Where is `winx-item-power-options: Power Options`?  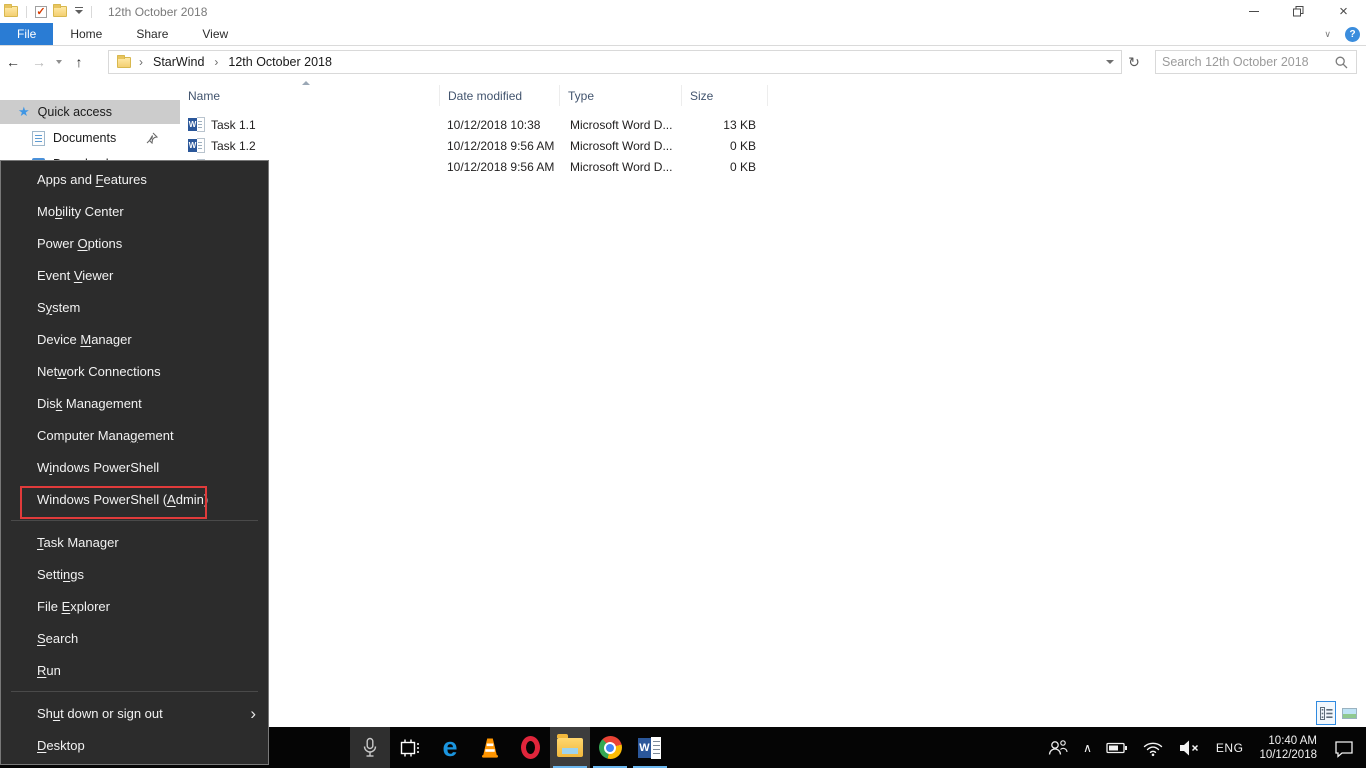 winx-item-power-options: Power Options is located at coordinates (134, 243).